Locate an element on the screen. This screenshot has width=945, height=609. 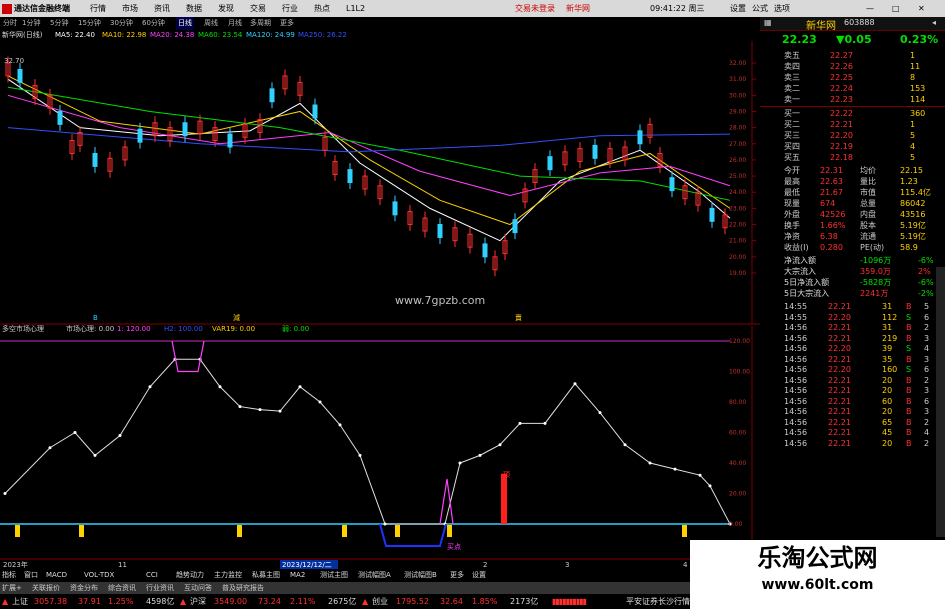
menu-item-news: 资讯 is located at coordinates (162, 8).